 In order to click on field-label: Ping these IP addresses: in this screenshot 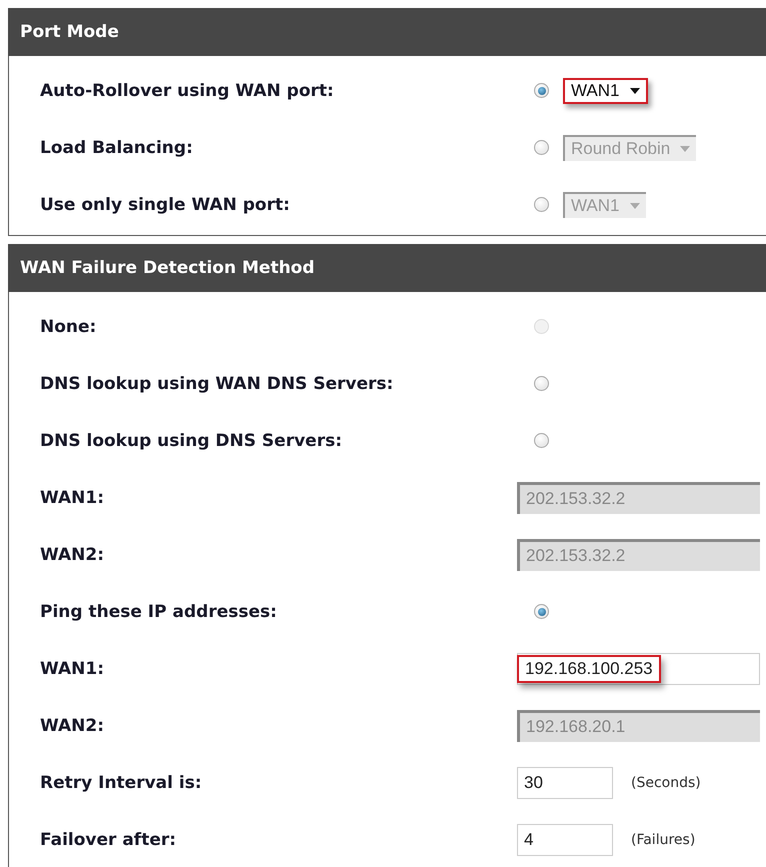, I will do `click(158, 612)`.